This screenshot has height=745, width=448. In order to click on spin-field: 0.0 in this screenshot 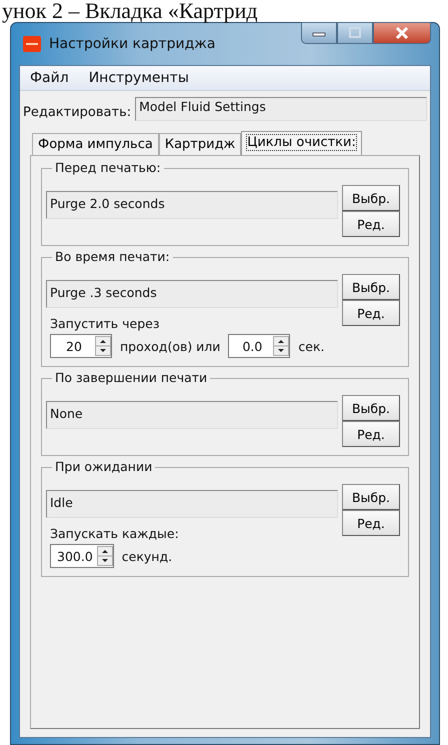, I will do `click(259, 346)`.